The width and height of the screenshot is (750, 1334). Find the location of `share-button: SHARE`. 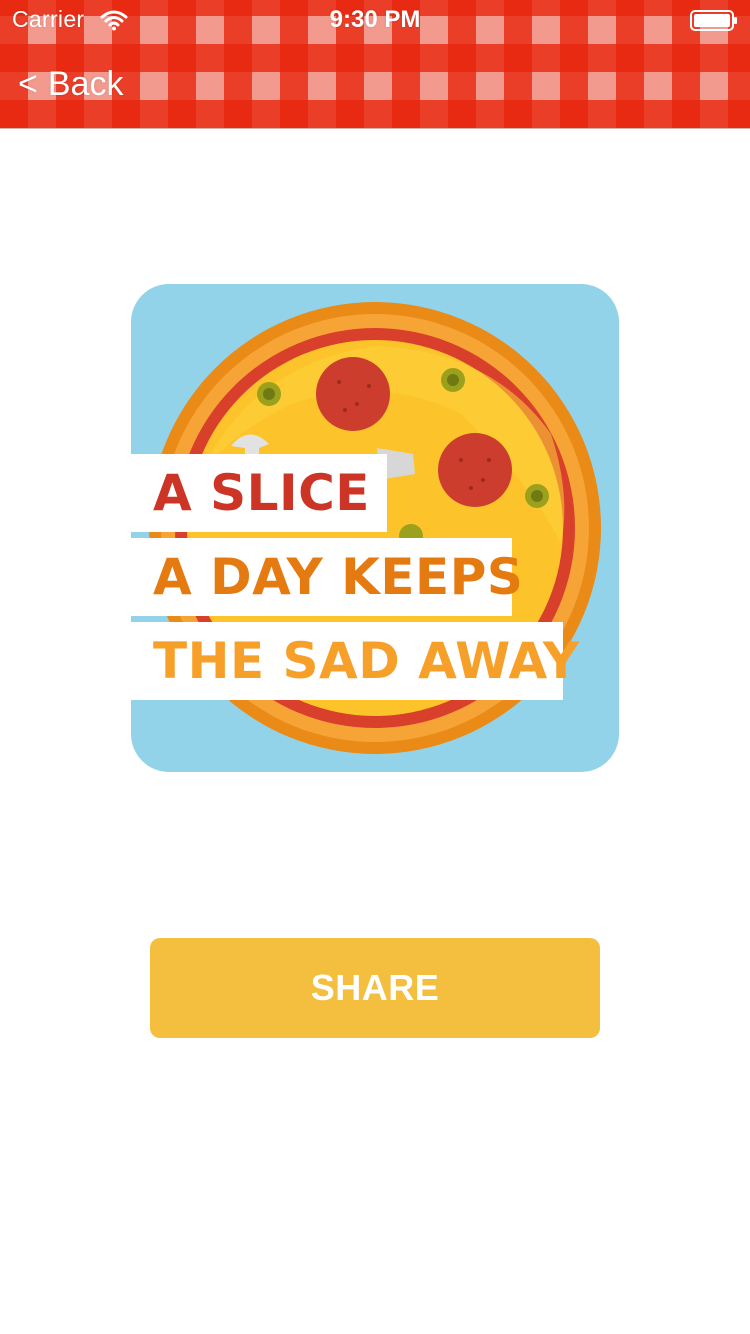

share-button: SHARE is located at coordinates (375, 988).